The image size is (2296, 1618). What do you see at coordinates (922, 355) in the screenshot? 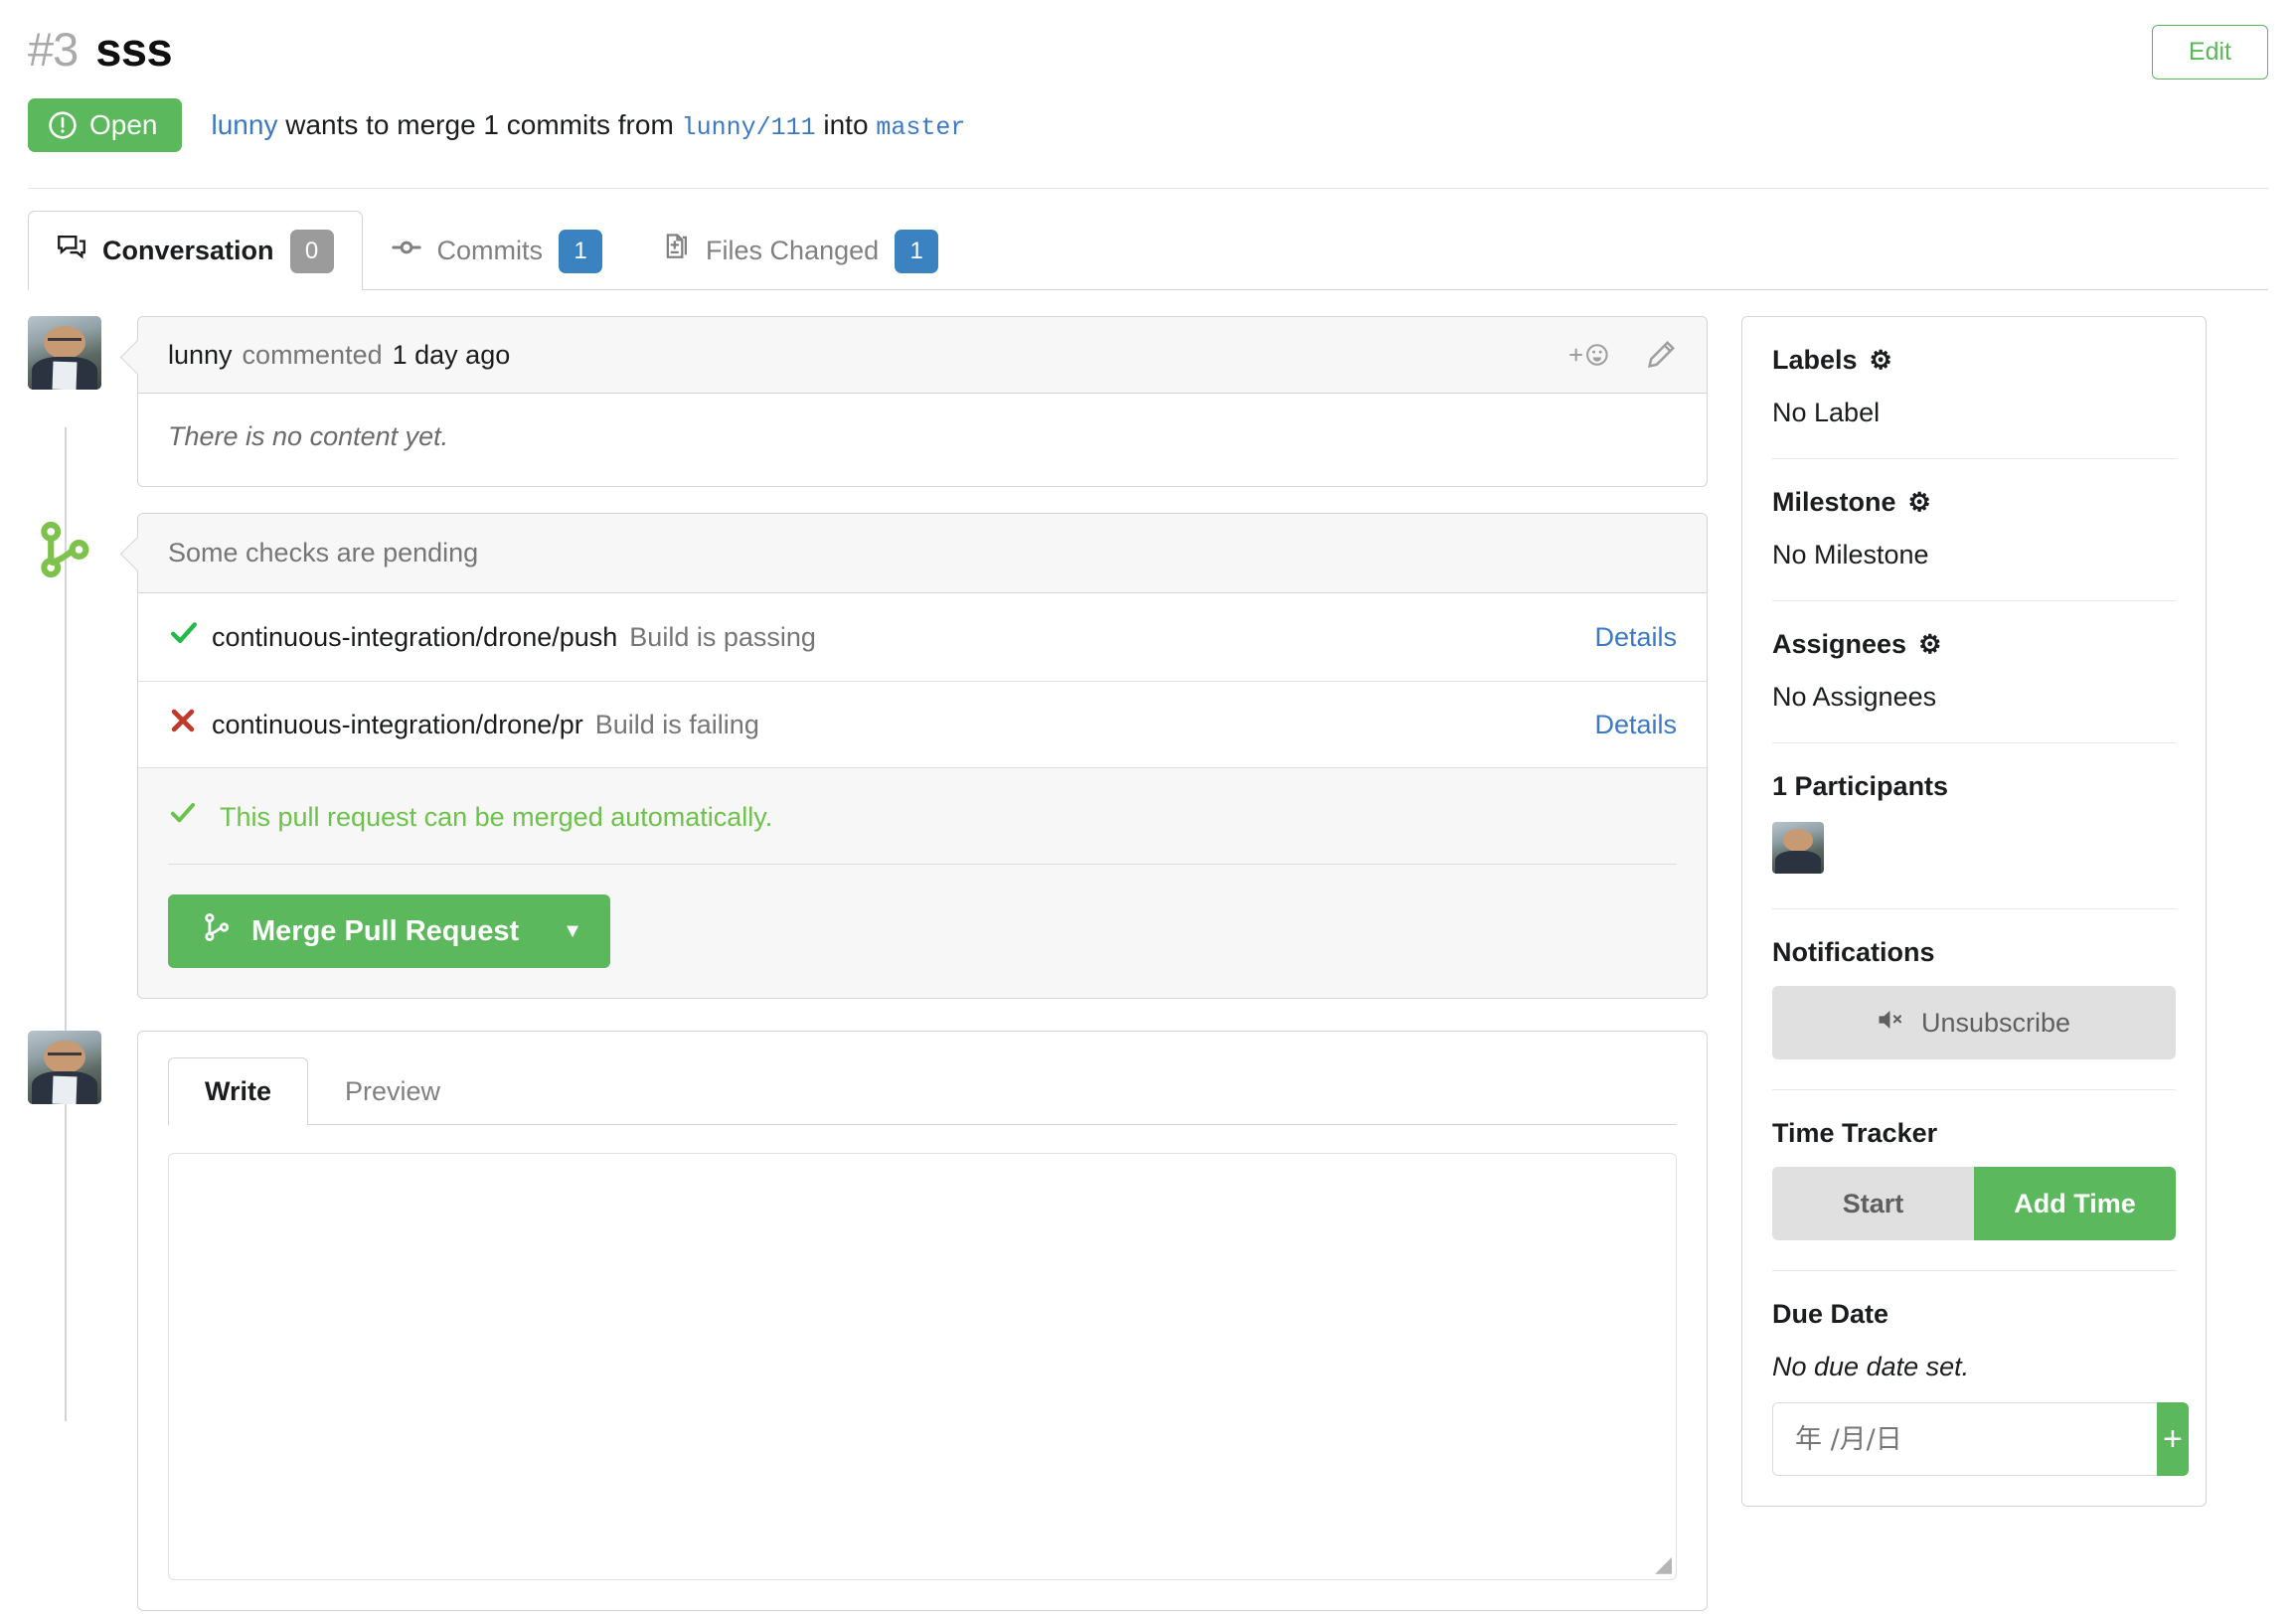
I see `comment-header: lunny commented 1 day ago` at bounding box center [922, 355].